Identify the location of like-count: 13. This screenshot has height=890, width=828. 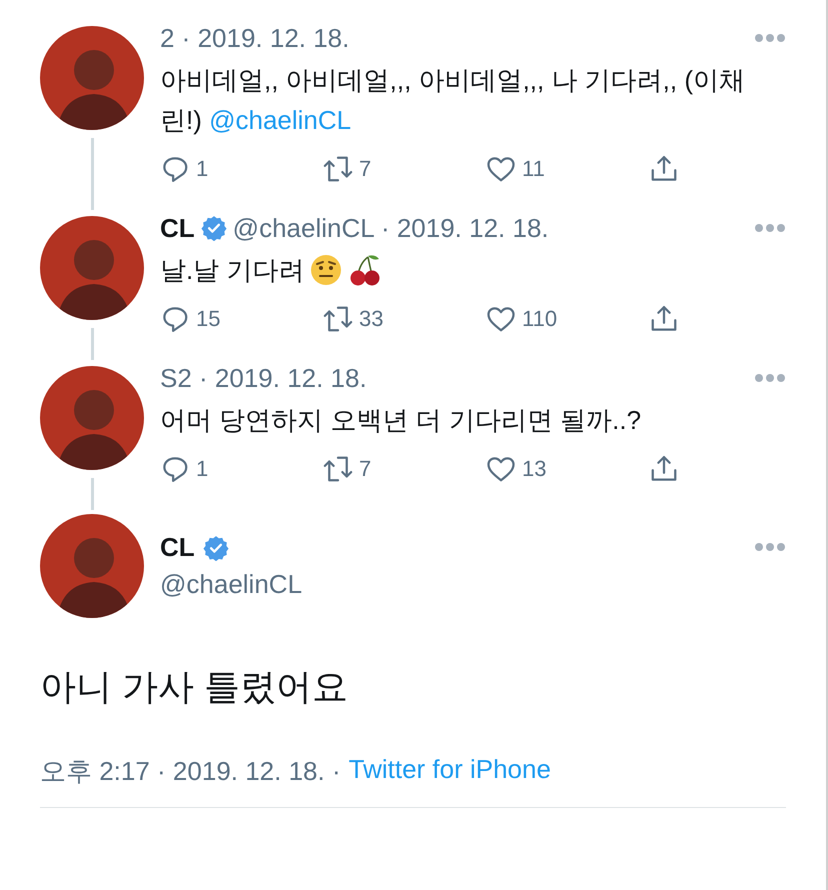
(534, 469).